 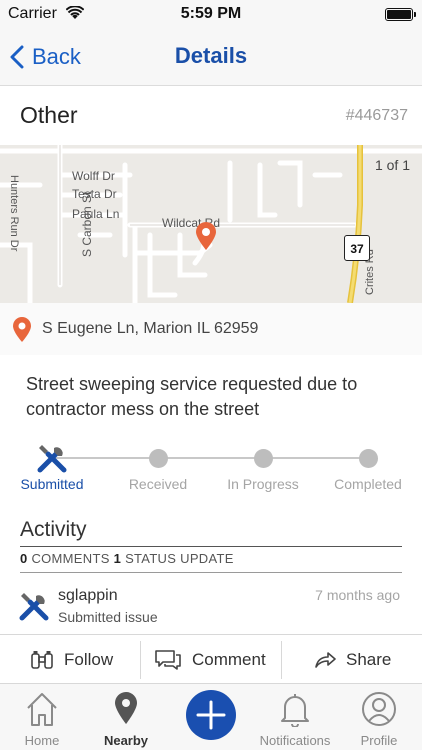 I want to click on issue-address: S Eugene Ln, Marion IL 62959, so click(x=150, y=328).